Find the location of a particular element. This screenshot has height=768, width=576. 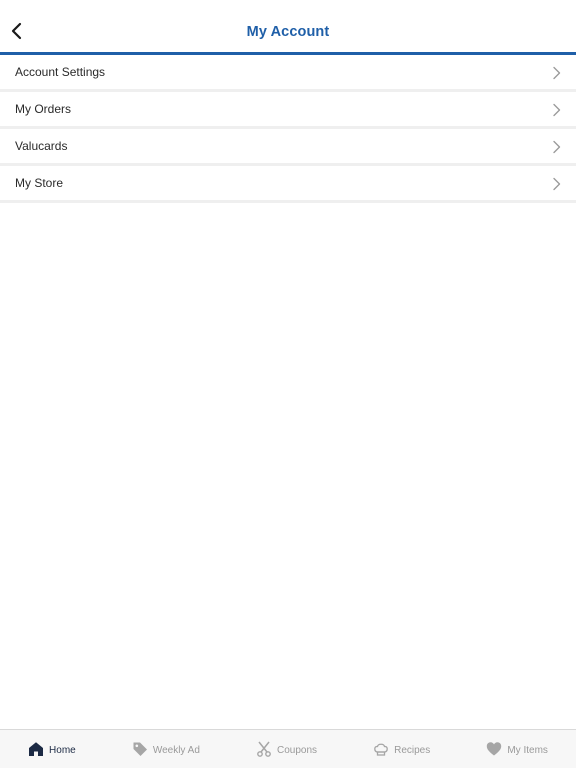

tab-home: Home is located at coordinates (52, 749).